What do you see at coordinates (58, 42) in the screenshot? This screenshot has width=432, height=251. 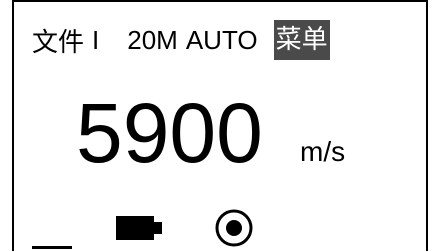 I see `file-label: 文件` at bounding box center [58, 42].